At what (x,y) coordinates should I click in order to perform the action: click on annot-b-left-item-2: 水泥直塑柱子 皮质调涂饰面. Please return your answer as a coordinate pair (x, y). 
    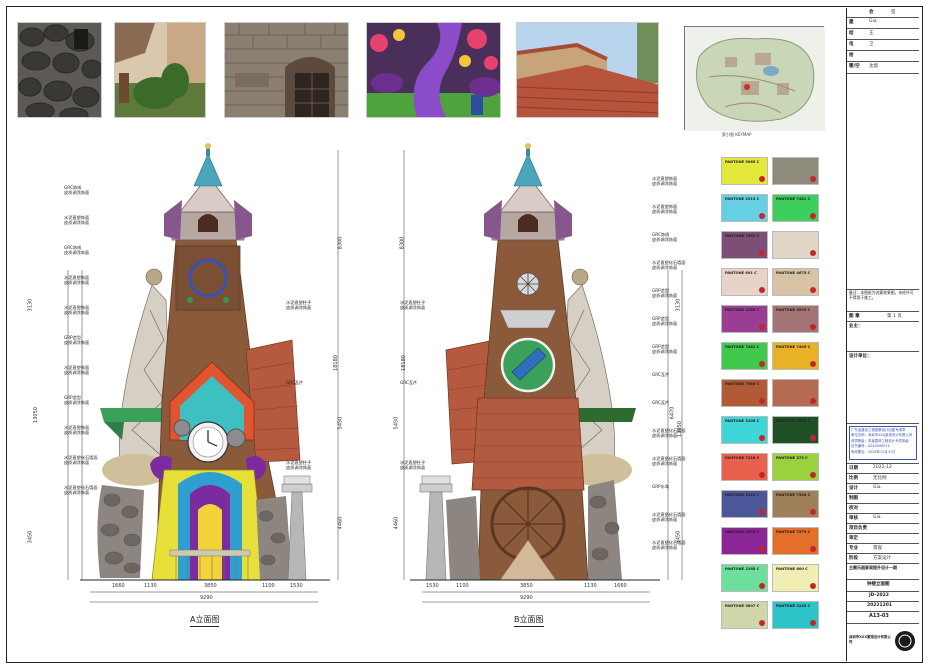
    Looking at the image, I should click on (412, 465).